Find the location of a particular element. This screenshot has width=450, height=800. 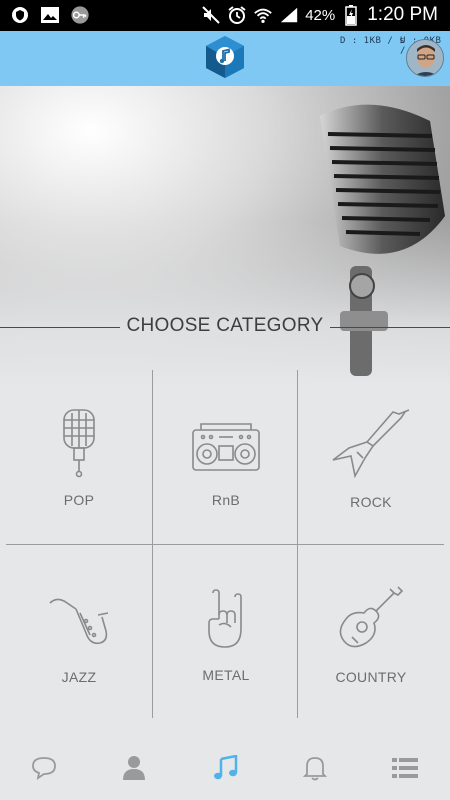

category-pop: POP is located at coordinates (79, 457).